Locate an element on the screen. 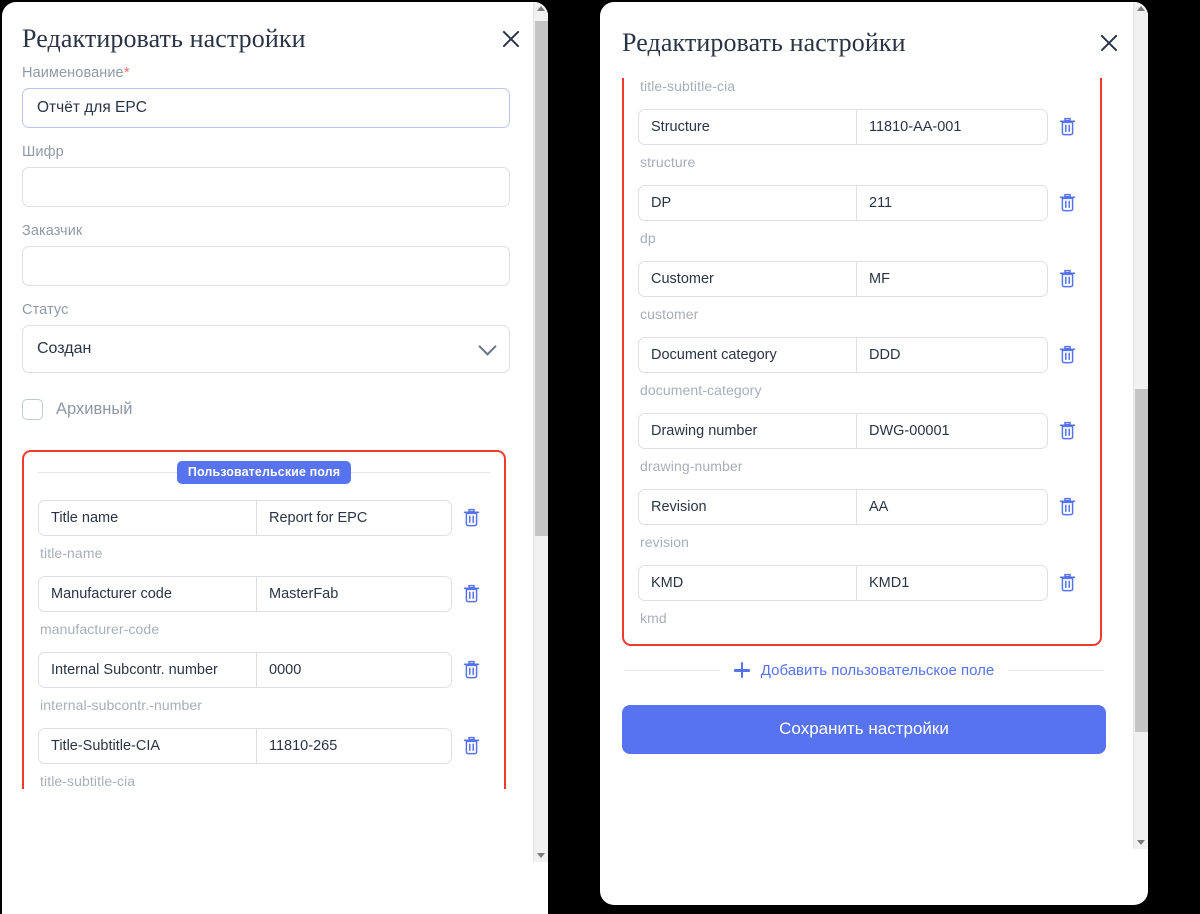 This screenshot has height=914, width=1200. archive-checkbox-row: Архивный is located at coordinates (266, 409).